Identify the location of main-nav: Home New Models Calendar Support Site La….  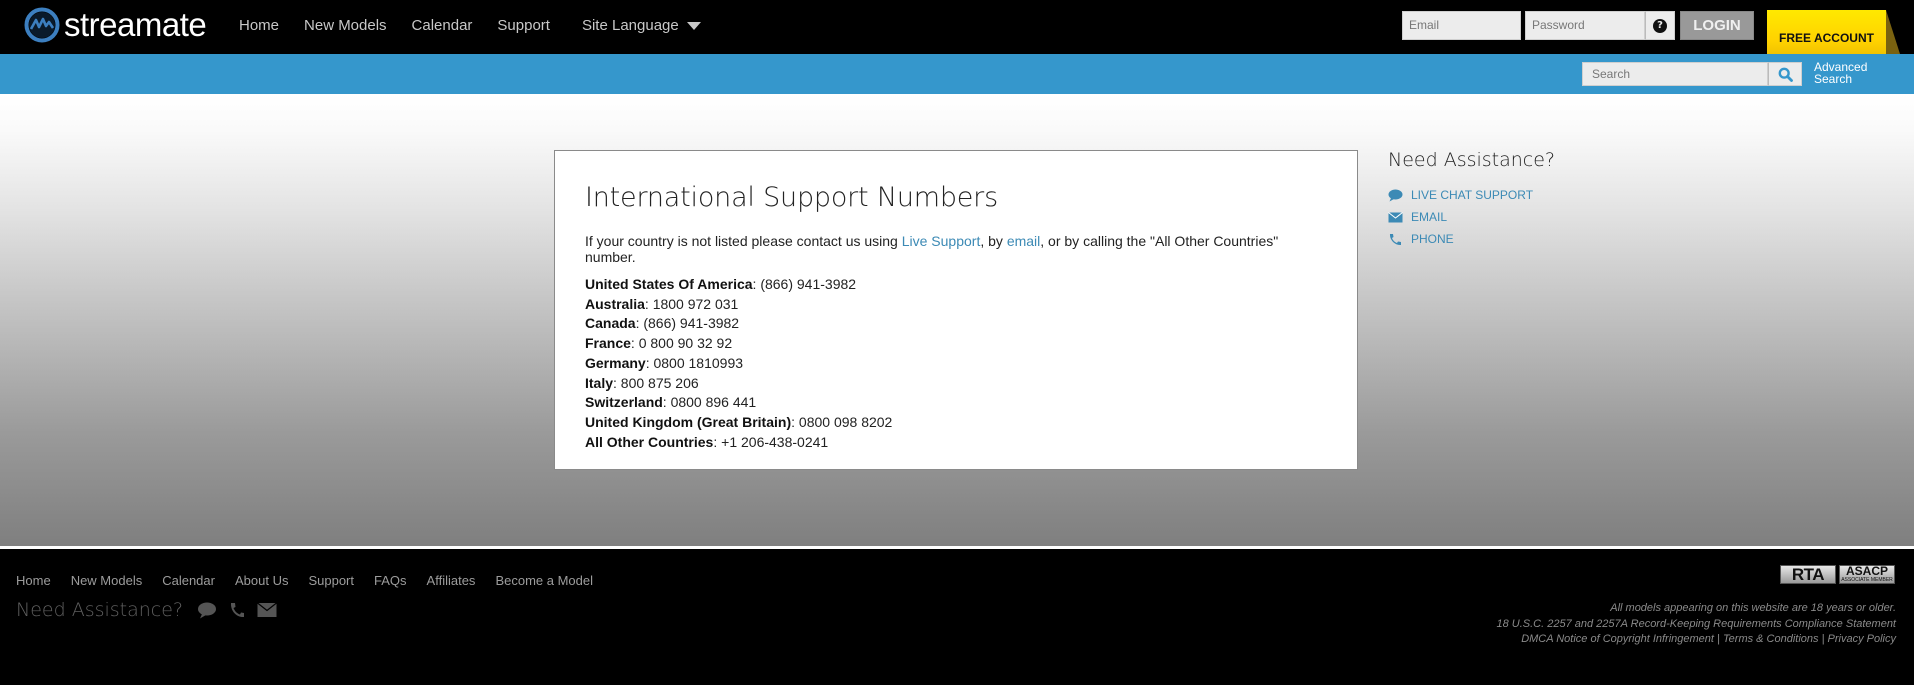
(482, 25).